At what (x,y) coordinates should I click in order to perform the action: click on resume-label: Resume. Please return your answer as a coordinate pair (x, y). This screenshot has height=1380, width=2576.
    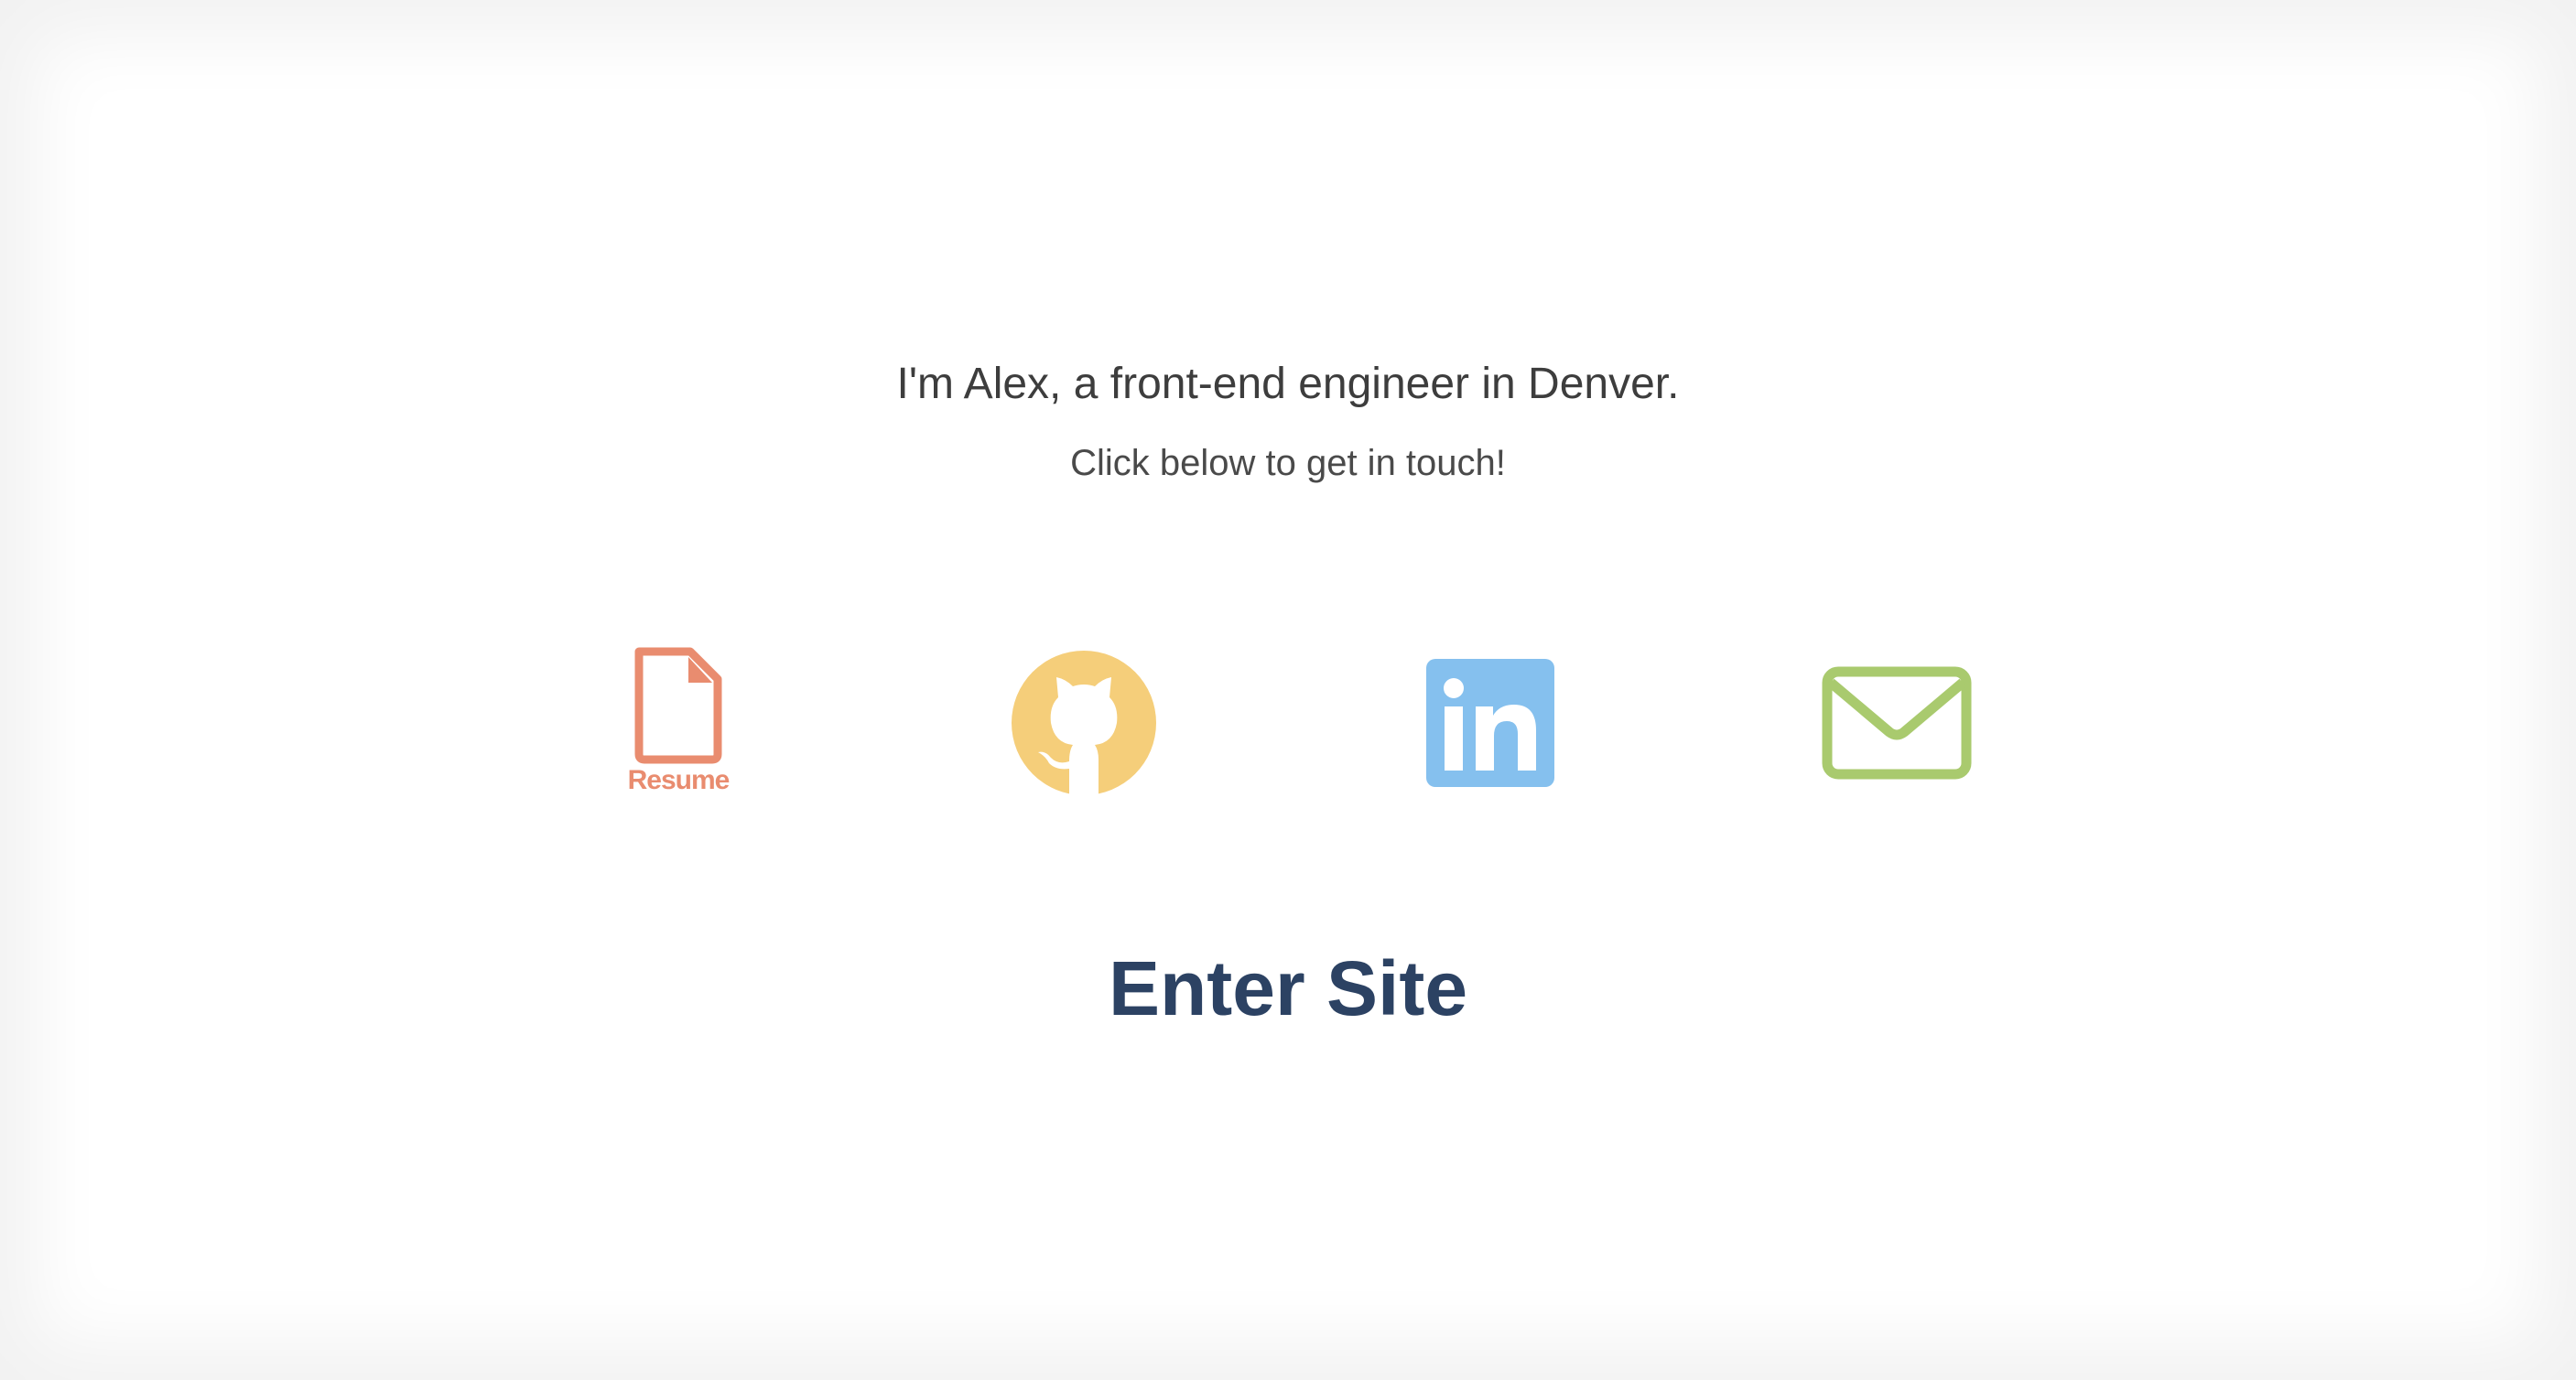
    Looking at the image, I should click on (679, 780).